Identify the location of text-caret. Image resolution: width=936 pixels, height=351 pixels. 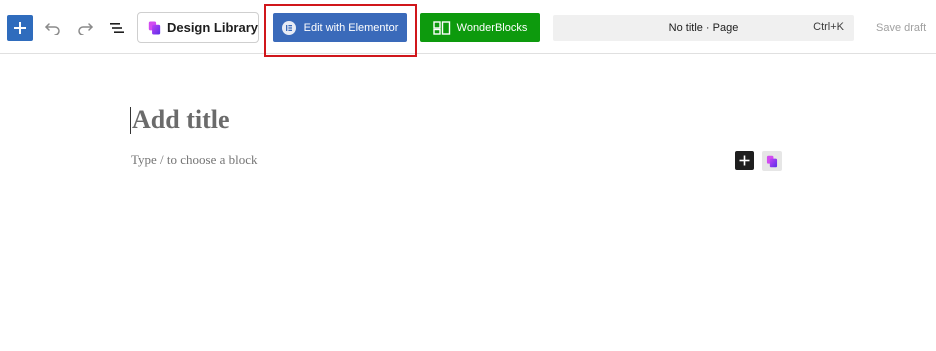
(130, 120).